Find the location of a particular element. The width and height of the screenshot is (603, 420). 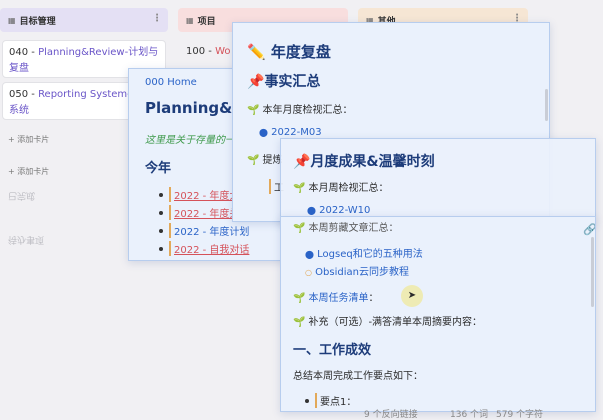

ghost-card-label: 已完成 is located at coordinates (22, 195).